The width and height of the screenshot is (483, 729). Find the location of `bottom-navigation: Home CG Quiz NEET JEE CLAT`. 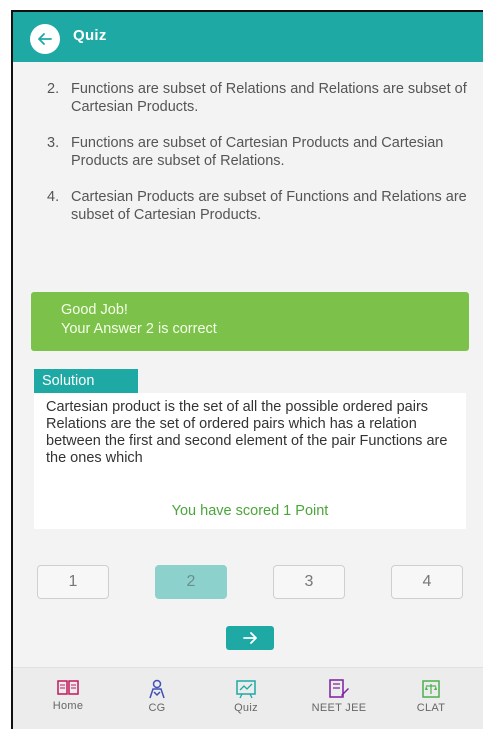

bottom-navigation: Home CG Quiz NEET JEE CLAT is located at coordinates (248, 698).